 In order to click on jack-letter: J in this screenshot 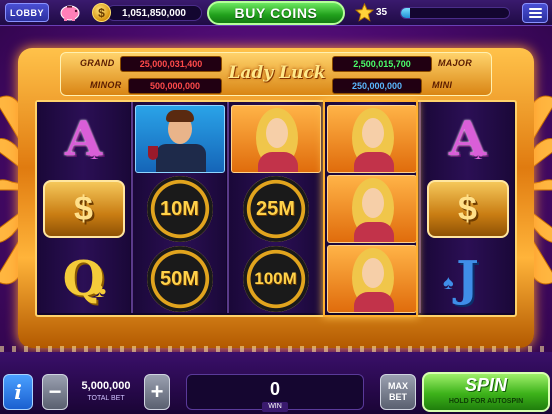, I will do `click(467, 279)`.